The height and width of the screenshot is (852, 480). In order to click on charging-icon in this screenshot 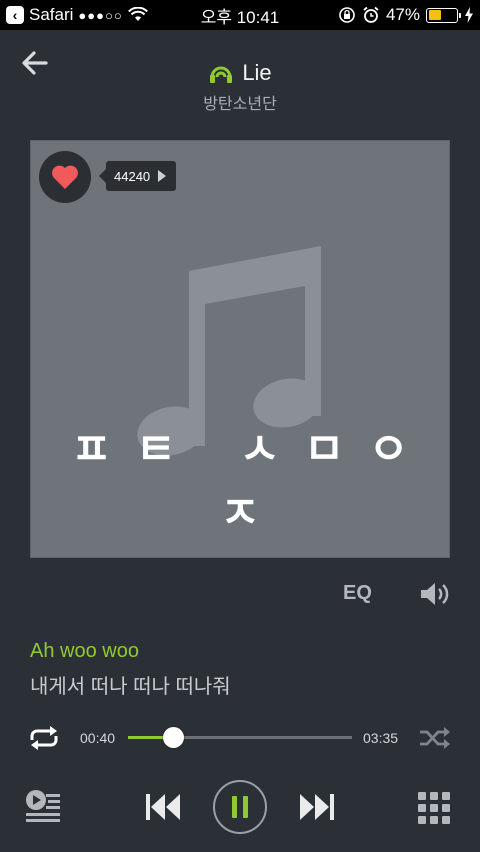, I will do `click(469, 15)`.